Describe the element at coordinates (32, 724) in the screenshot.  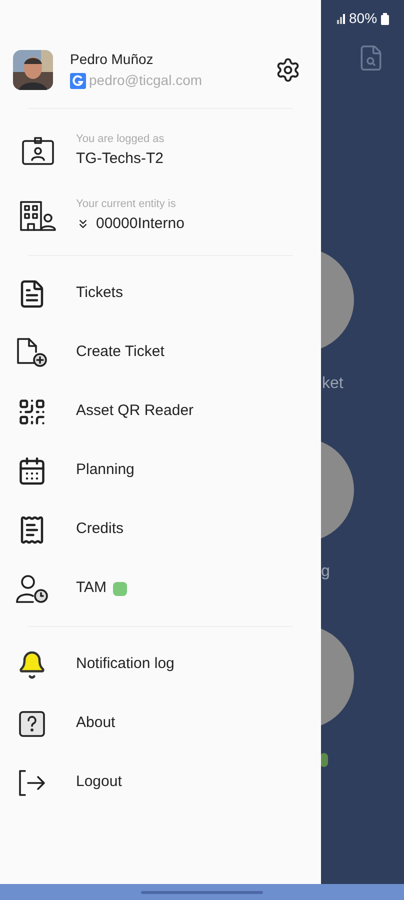
I see `help-icon` at that location.